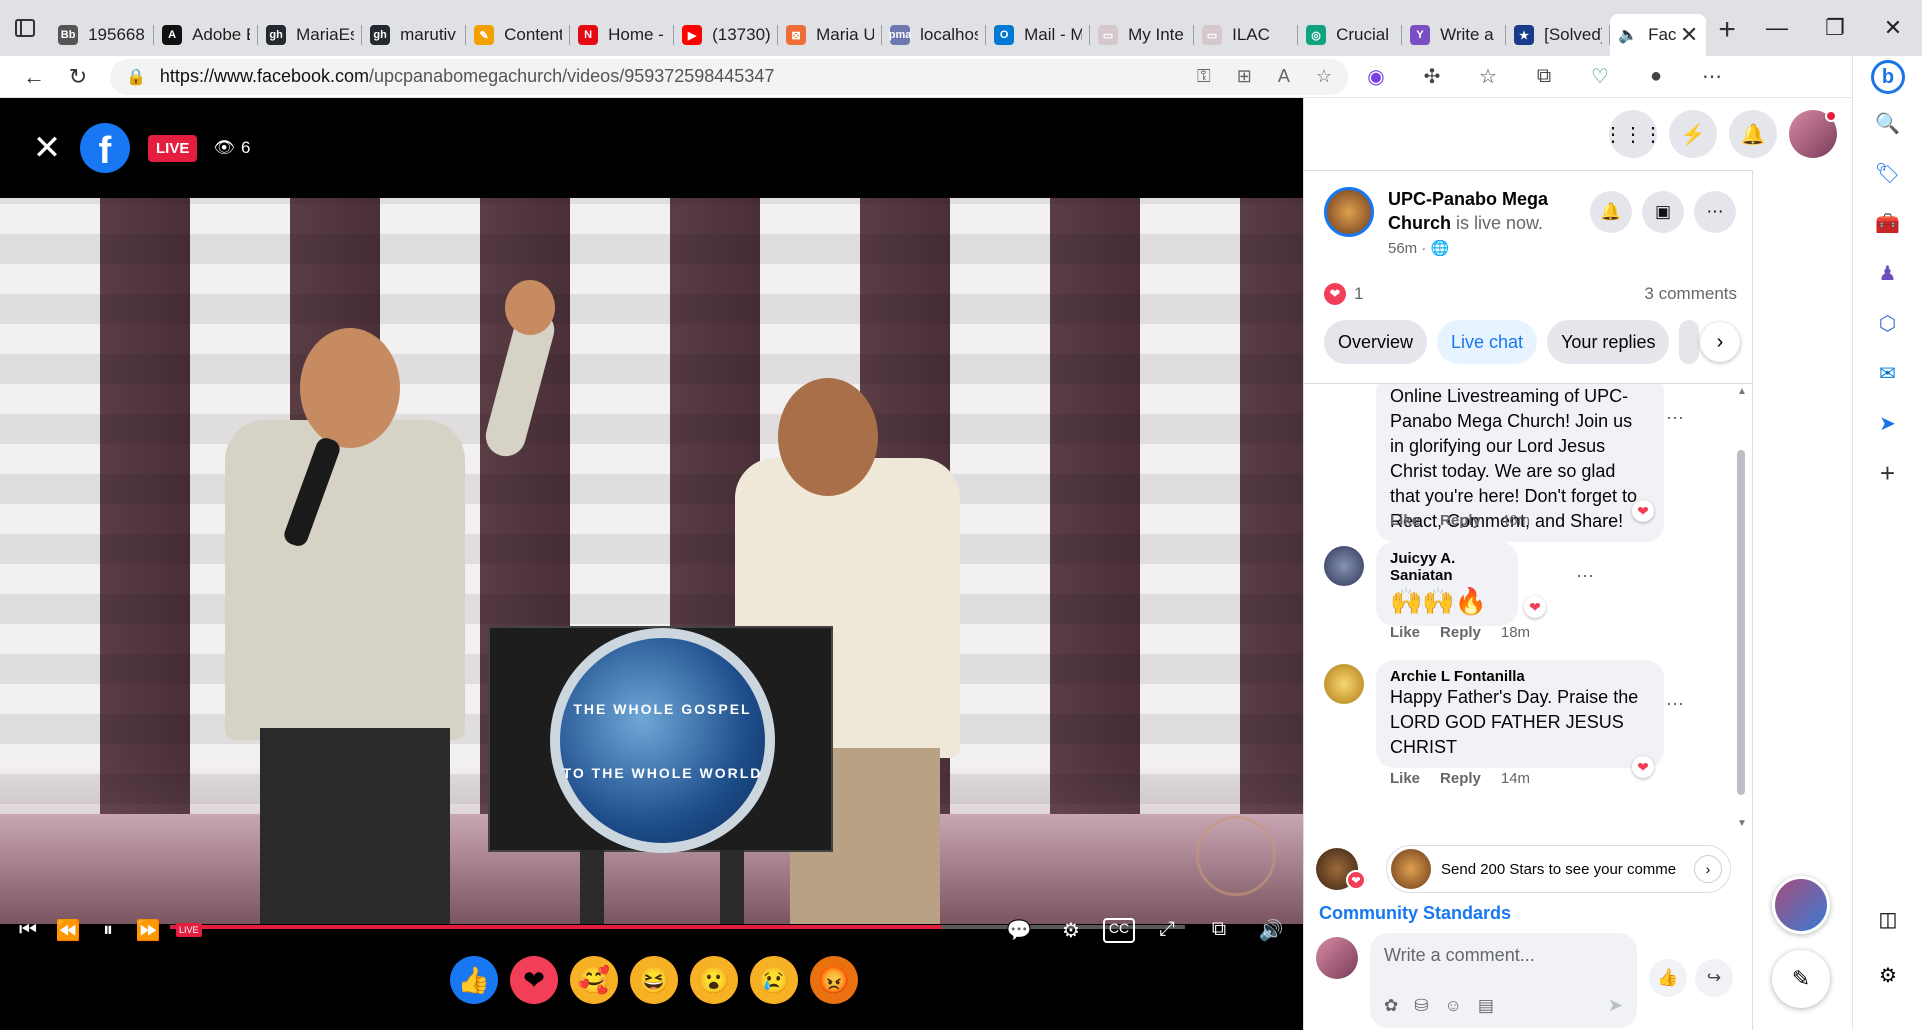 This screenshot has height=1030, width=1922. What do you see at coordinates (1893, 28) in the screenshot?
I see `window-close-button: ✕` at bounding box center [1893, 28].